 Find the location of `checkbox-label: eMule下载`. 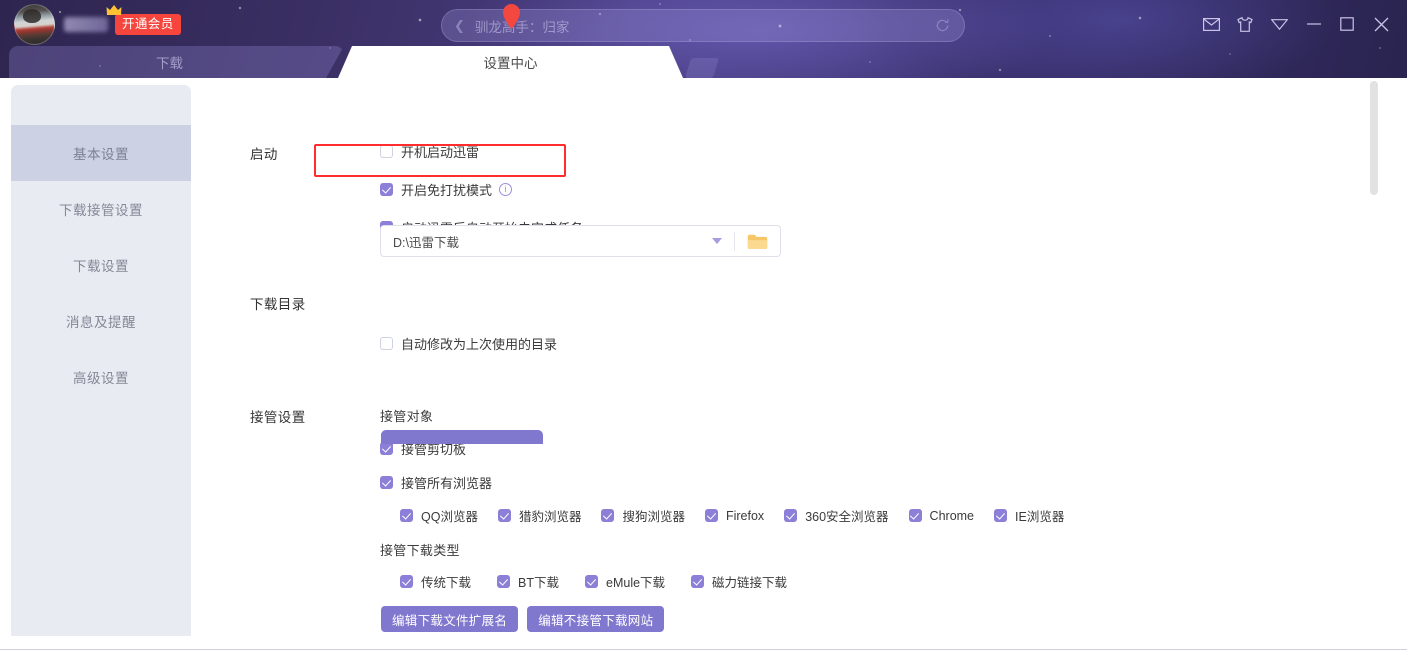

checkbox-label: eMule下载 is located at coordinates (636, 583).